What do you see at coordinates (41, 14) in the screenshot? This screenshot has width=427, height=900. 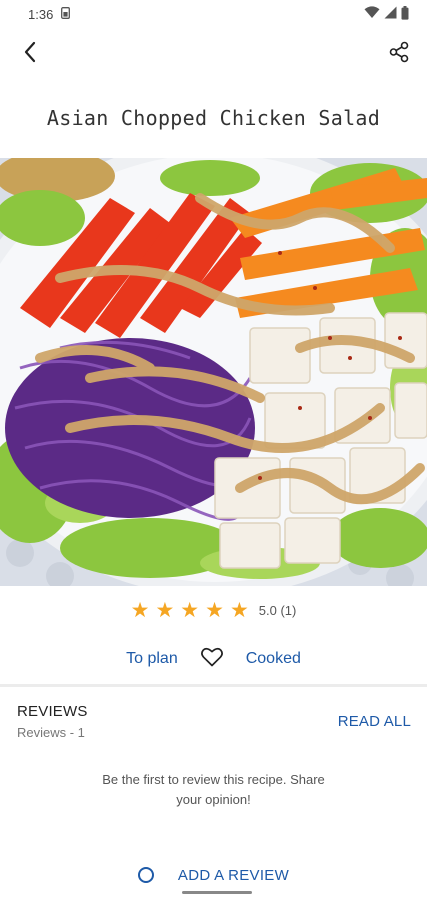 I see `status-time: 1:36` at bounding box center [41, 14].